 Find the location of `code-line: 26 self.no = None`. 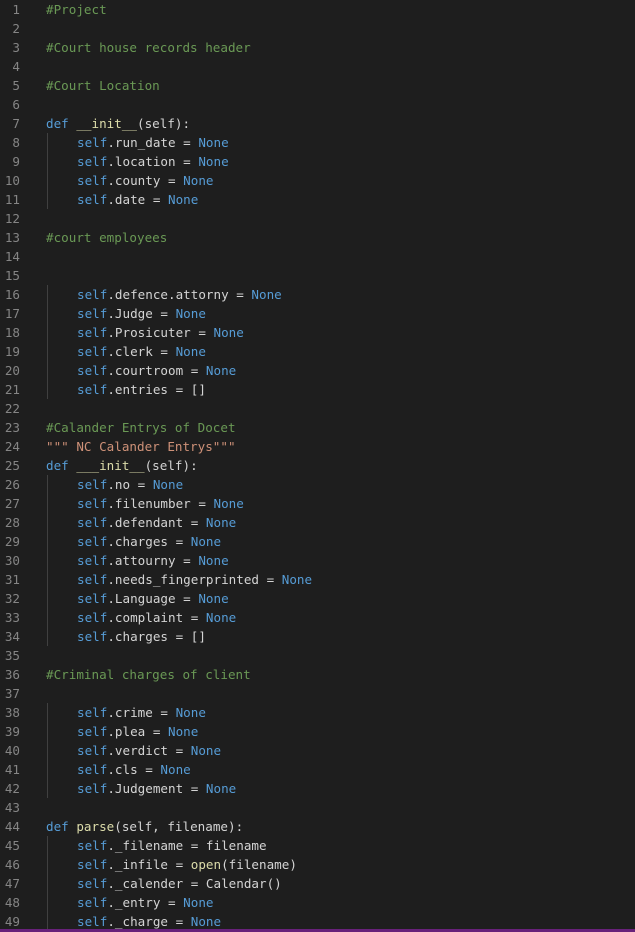

code-line: 26 self.no = None is located at coordinates (317, 484).